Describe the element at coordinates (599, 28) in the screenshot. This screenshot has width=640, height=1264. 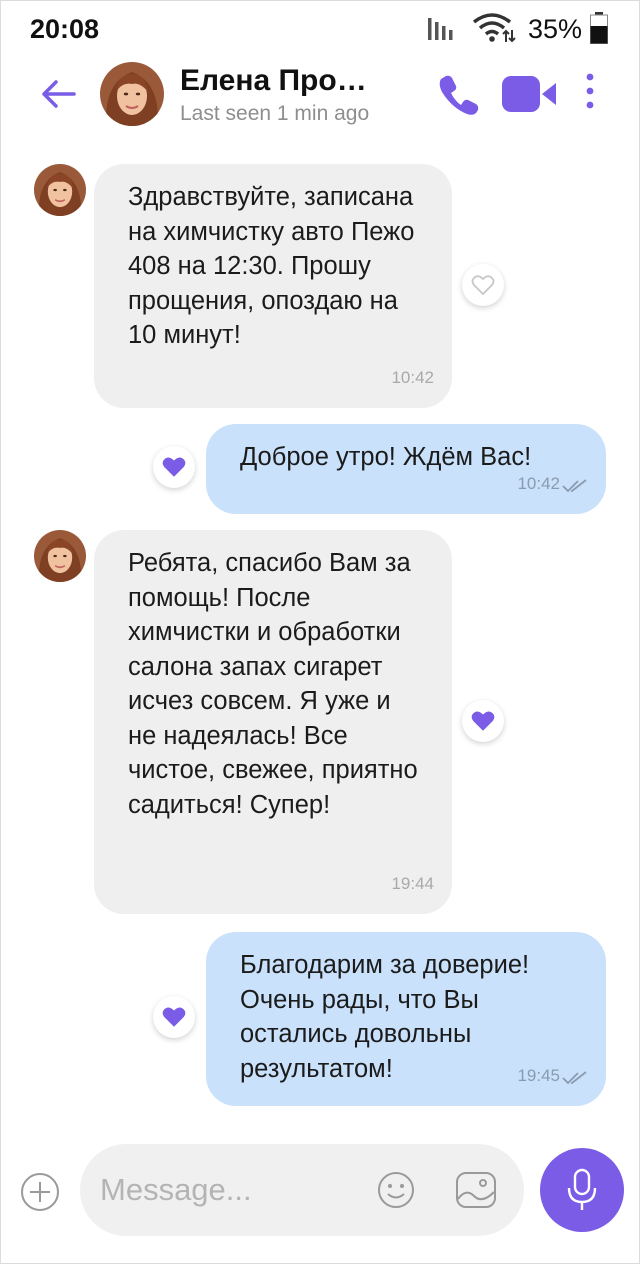
I see `battery-icon` at that location.